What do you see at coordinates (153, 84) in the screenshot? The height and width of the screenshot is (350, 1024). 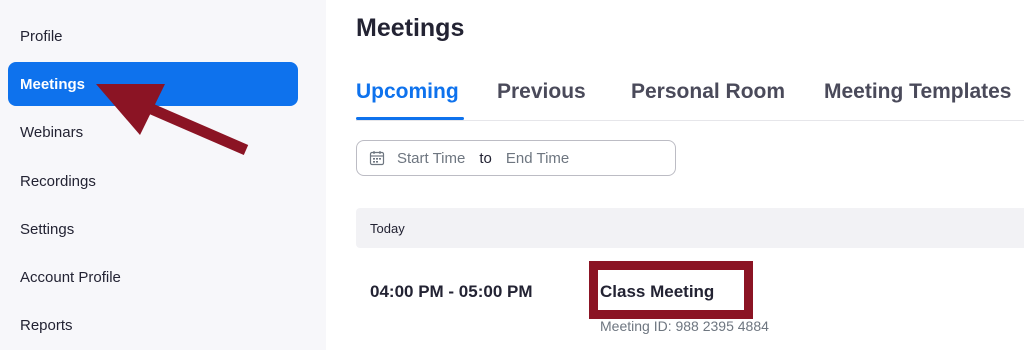 I see `sidebar-item-meetings: Meetings` at bounding box center [153, 84].